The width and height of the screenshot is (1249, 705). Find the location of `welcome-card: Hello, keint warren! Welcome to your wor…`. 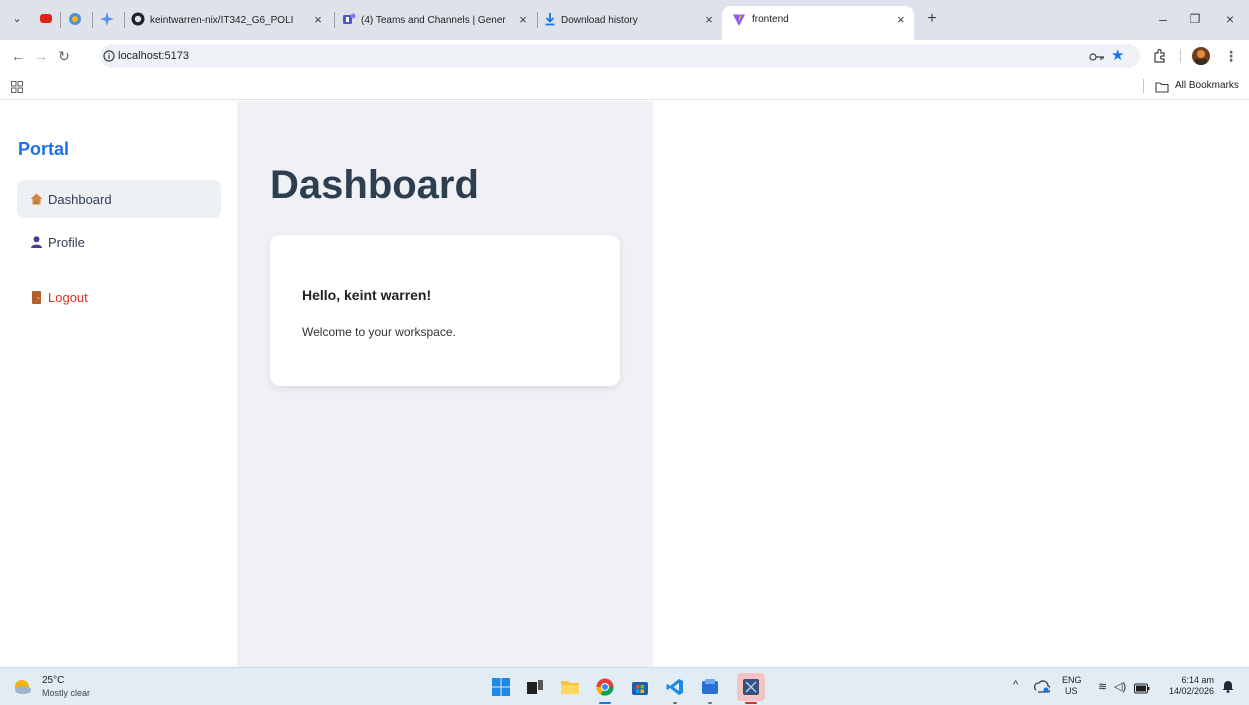

welcome-card: Hello, keint warren! Welcome to your wor… is located at coordinates (445, 310).